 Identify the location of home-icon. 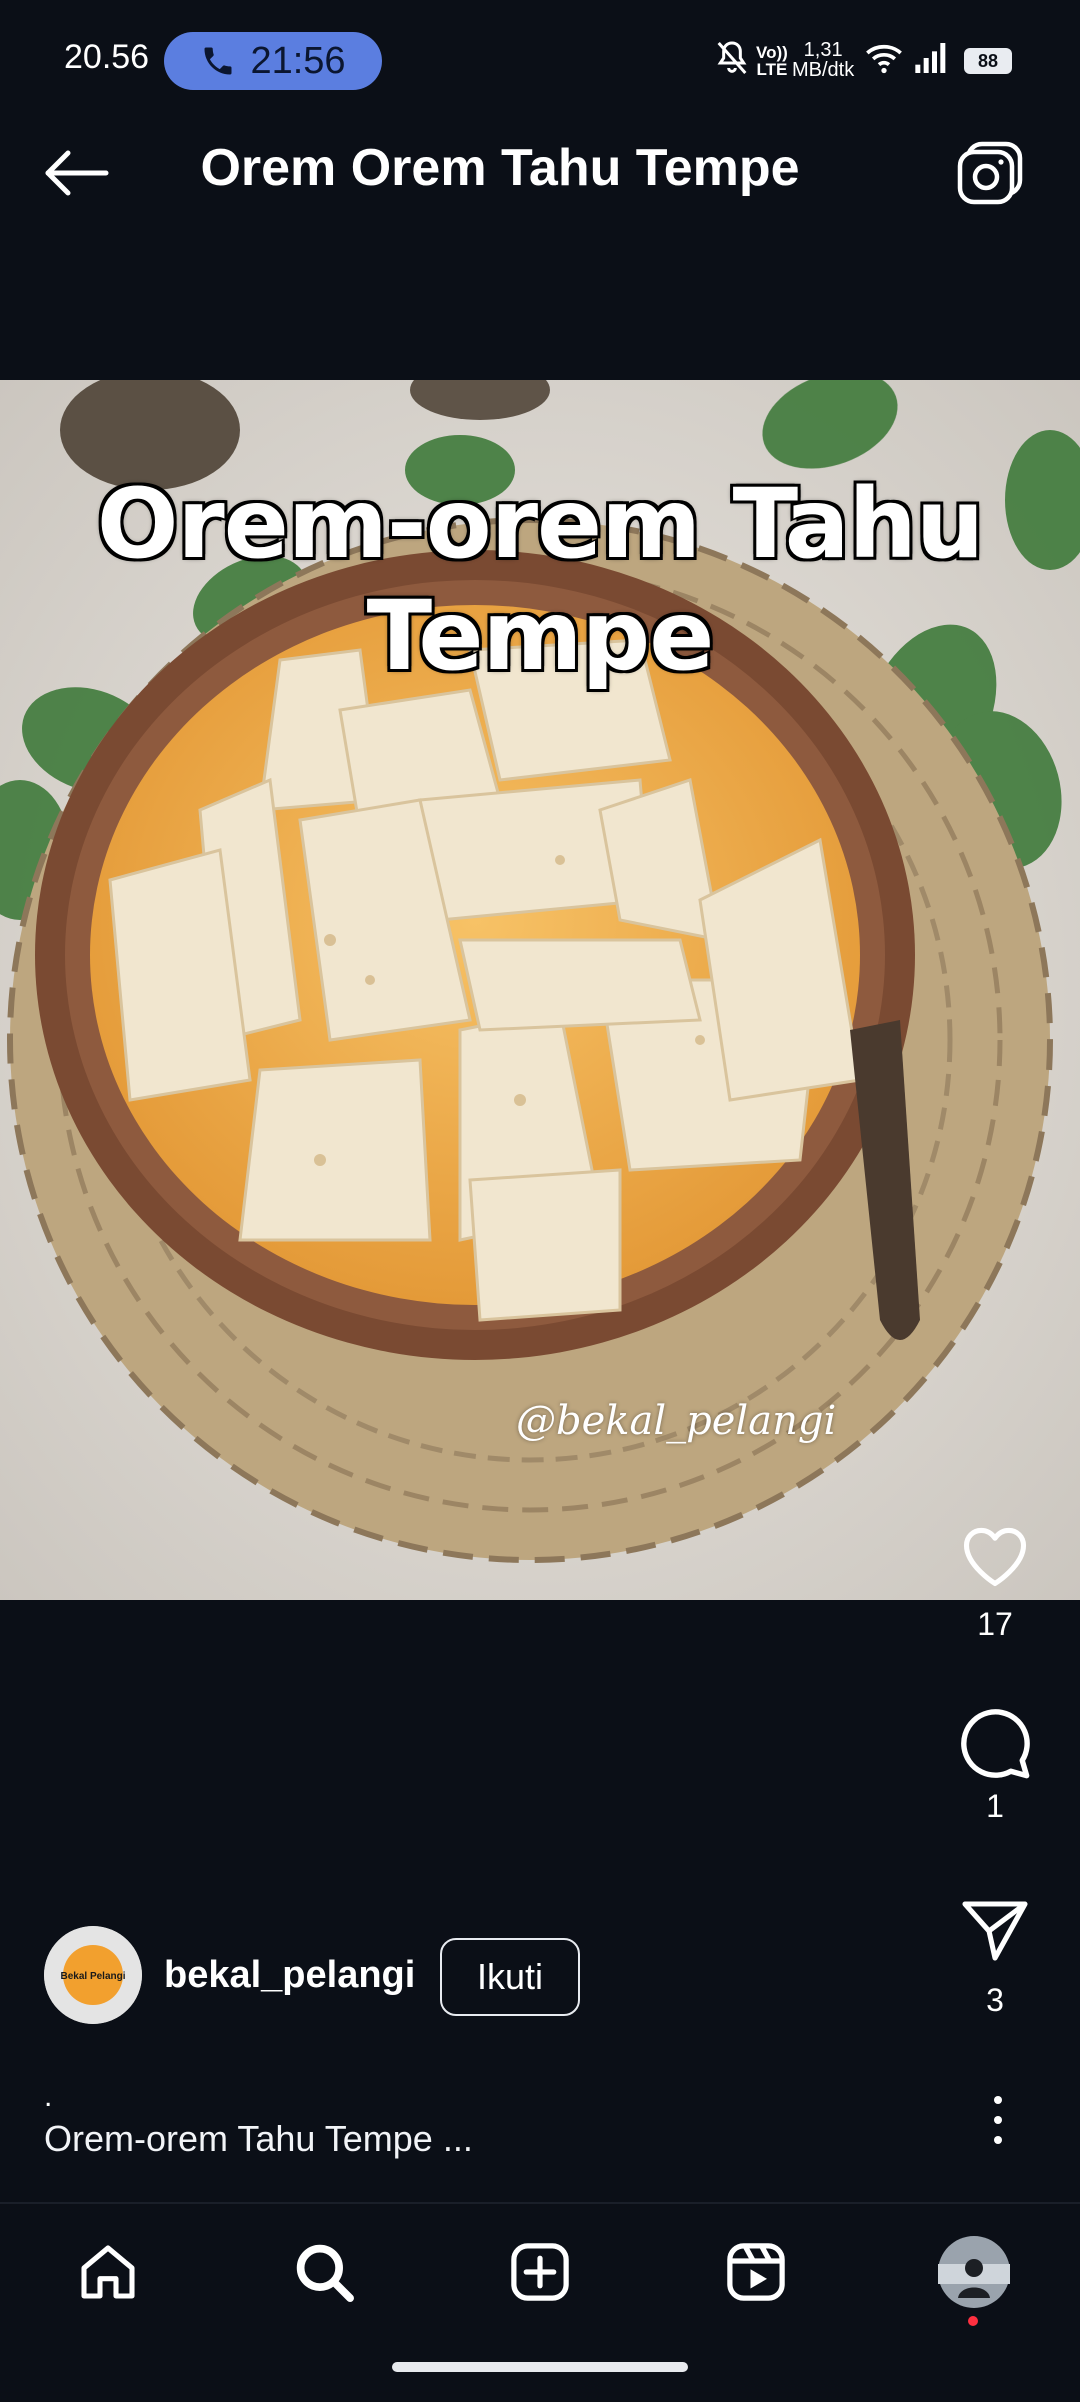
(108, 2272).